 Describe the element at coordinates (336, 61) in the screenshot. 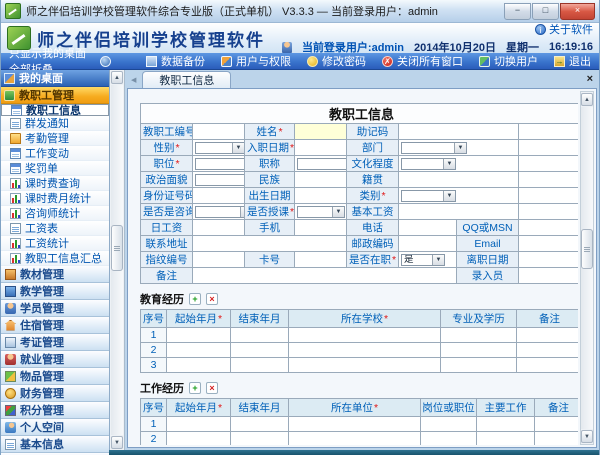

I see `toolbar-password-button: 修改密码` at that location.